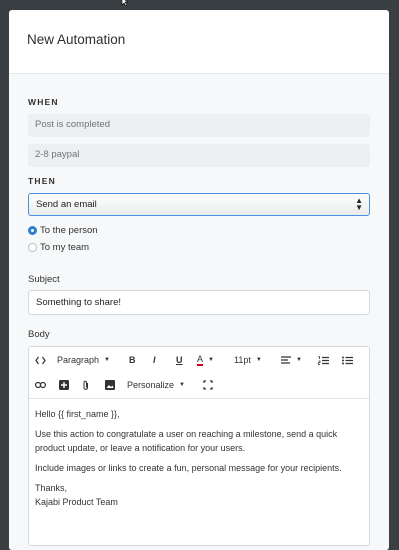 The height and width of the screenshot is (550, 399). What do you see at coordinates (43, 102) in the screenshot?
I see `when-label: WHEN` at bounding box center [43, 102].